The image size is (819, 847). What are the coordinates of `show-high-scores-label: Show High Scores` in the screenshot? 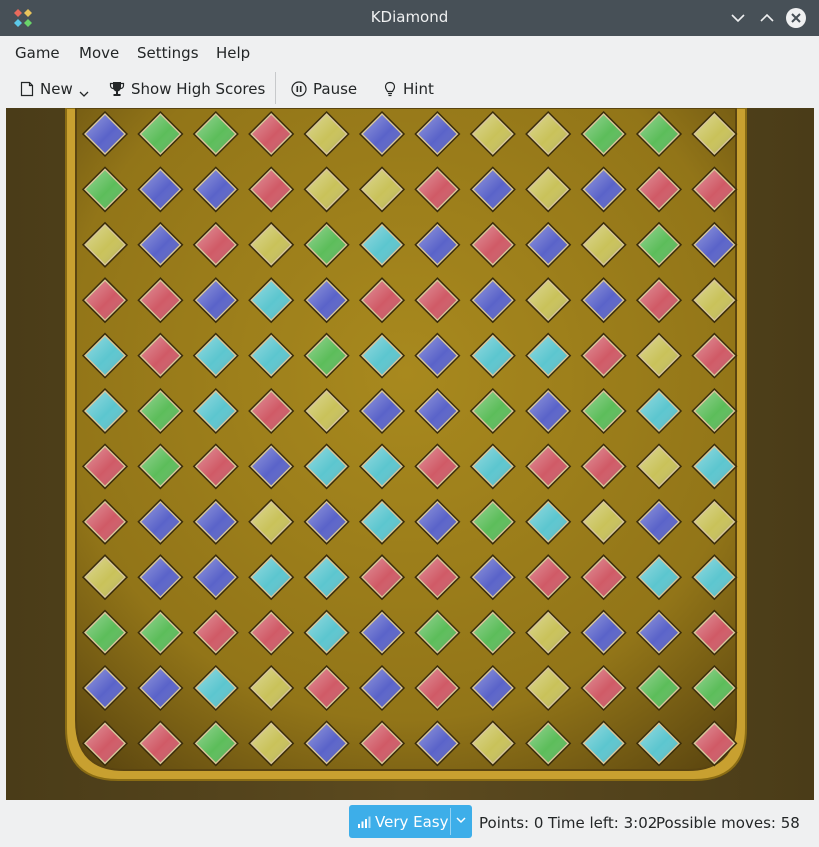 It's located at (198, 89).